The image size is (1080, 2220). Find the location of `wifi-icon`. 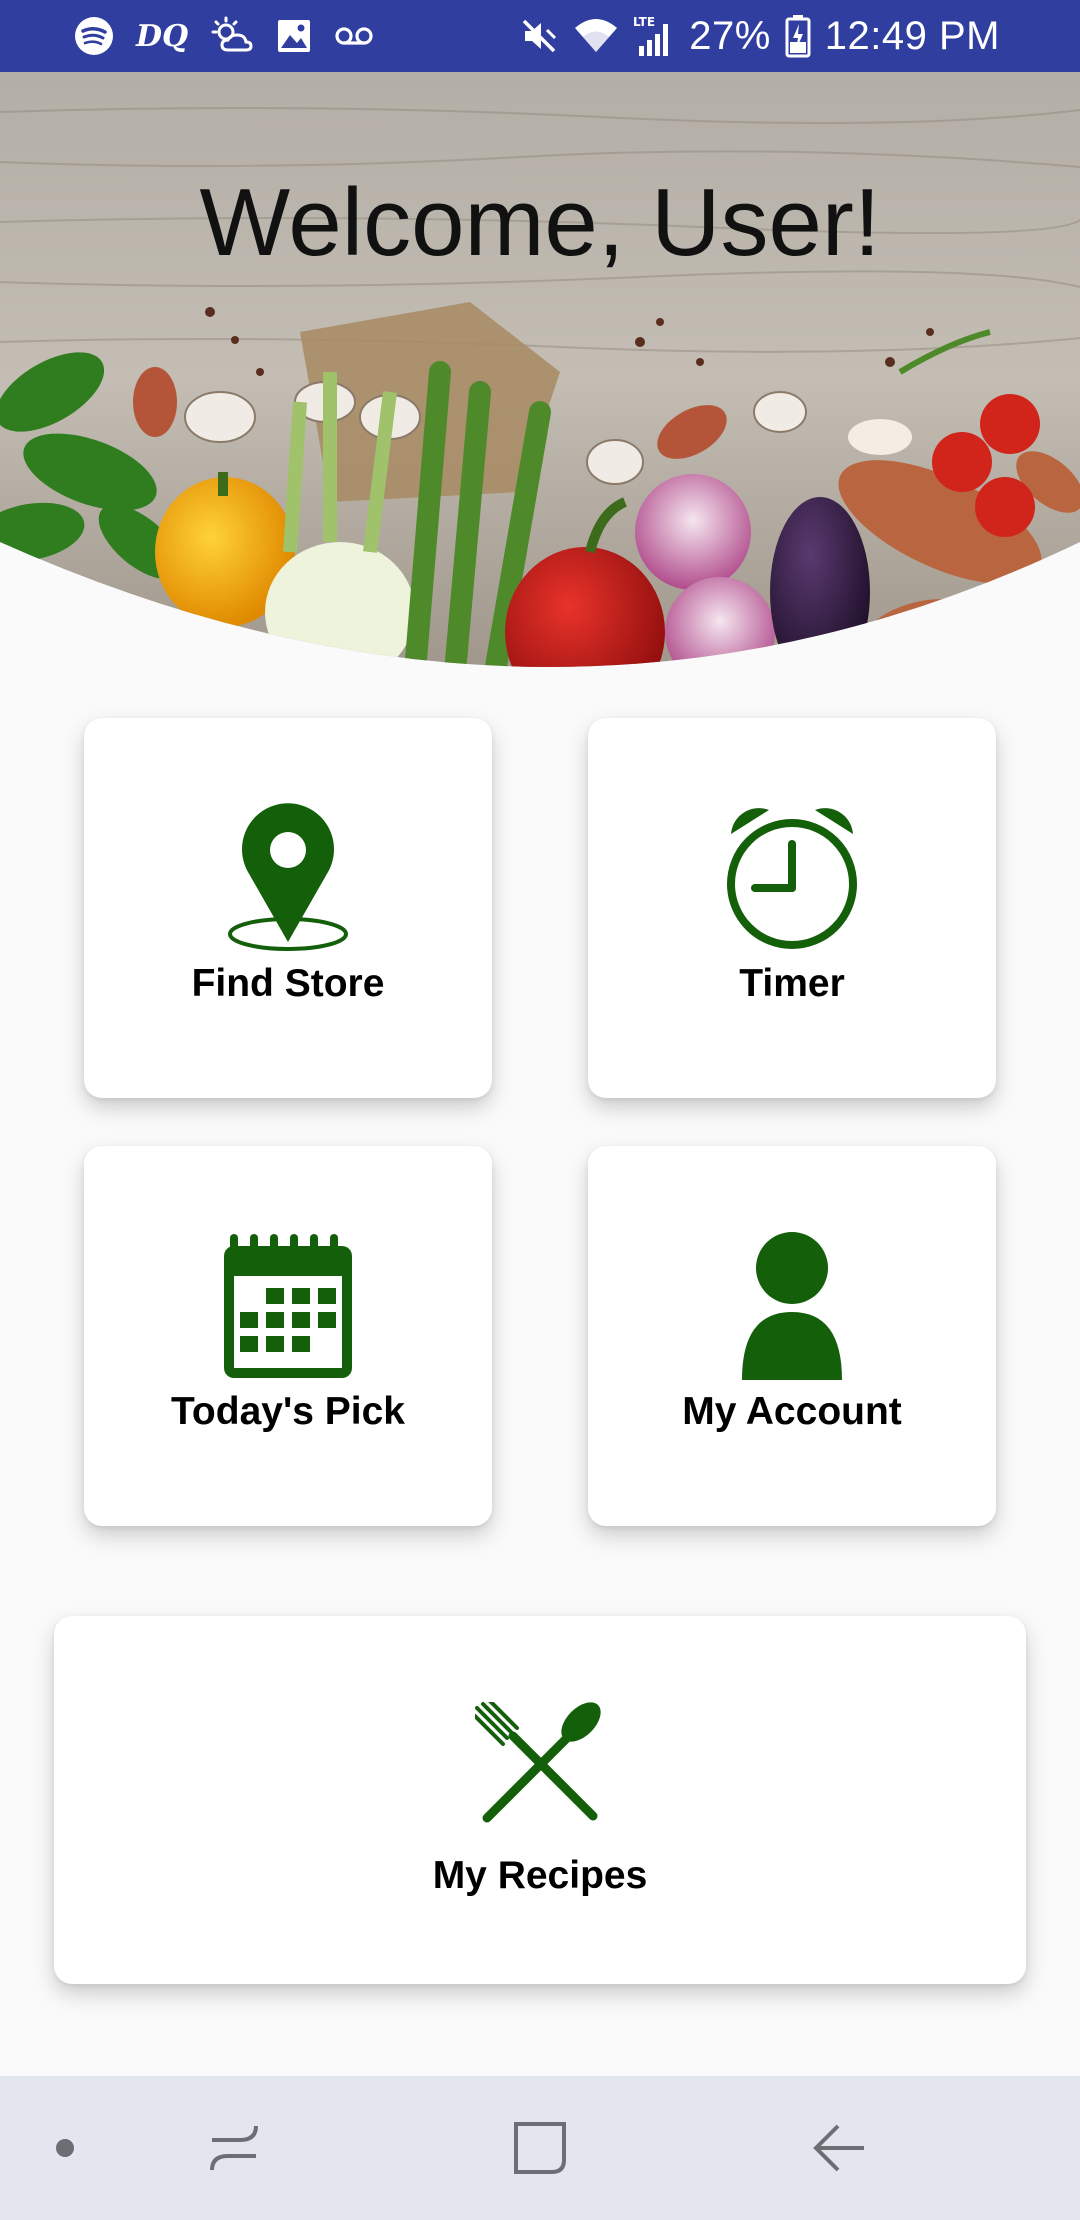

wifi-icon is located at coordinates (596, 36).